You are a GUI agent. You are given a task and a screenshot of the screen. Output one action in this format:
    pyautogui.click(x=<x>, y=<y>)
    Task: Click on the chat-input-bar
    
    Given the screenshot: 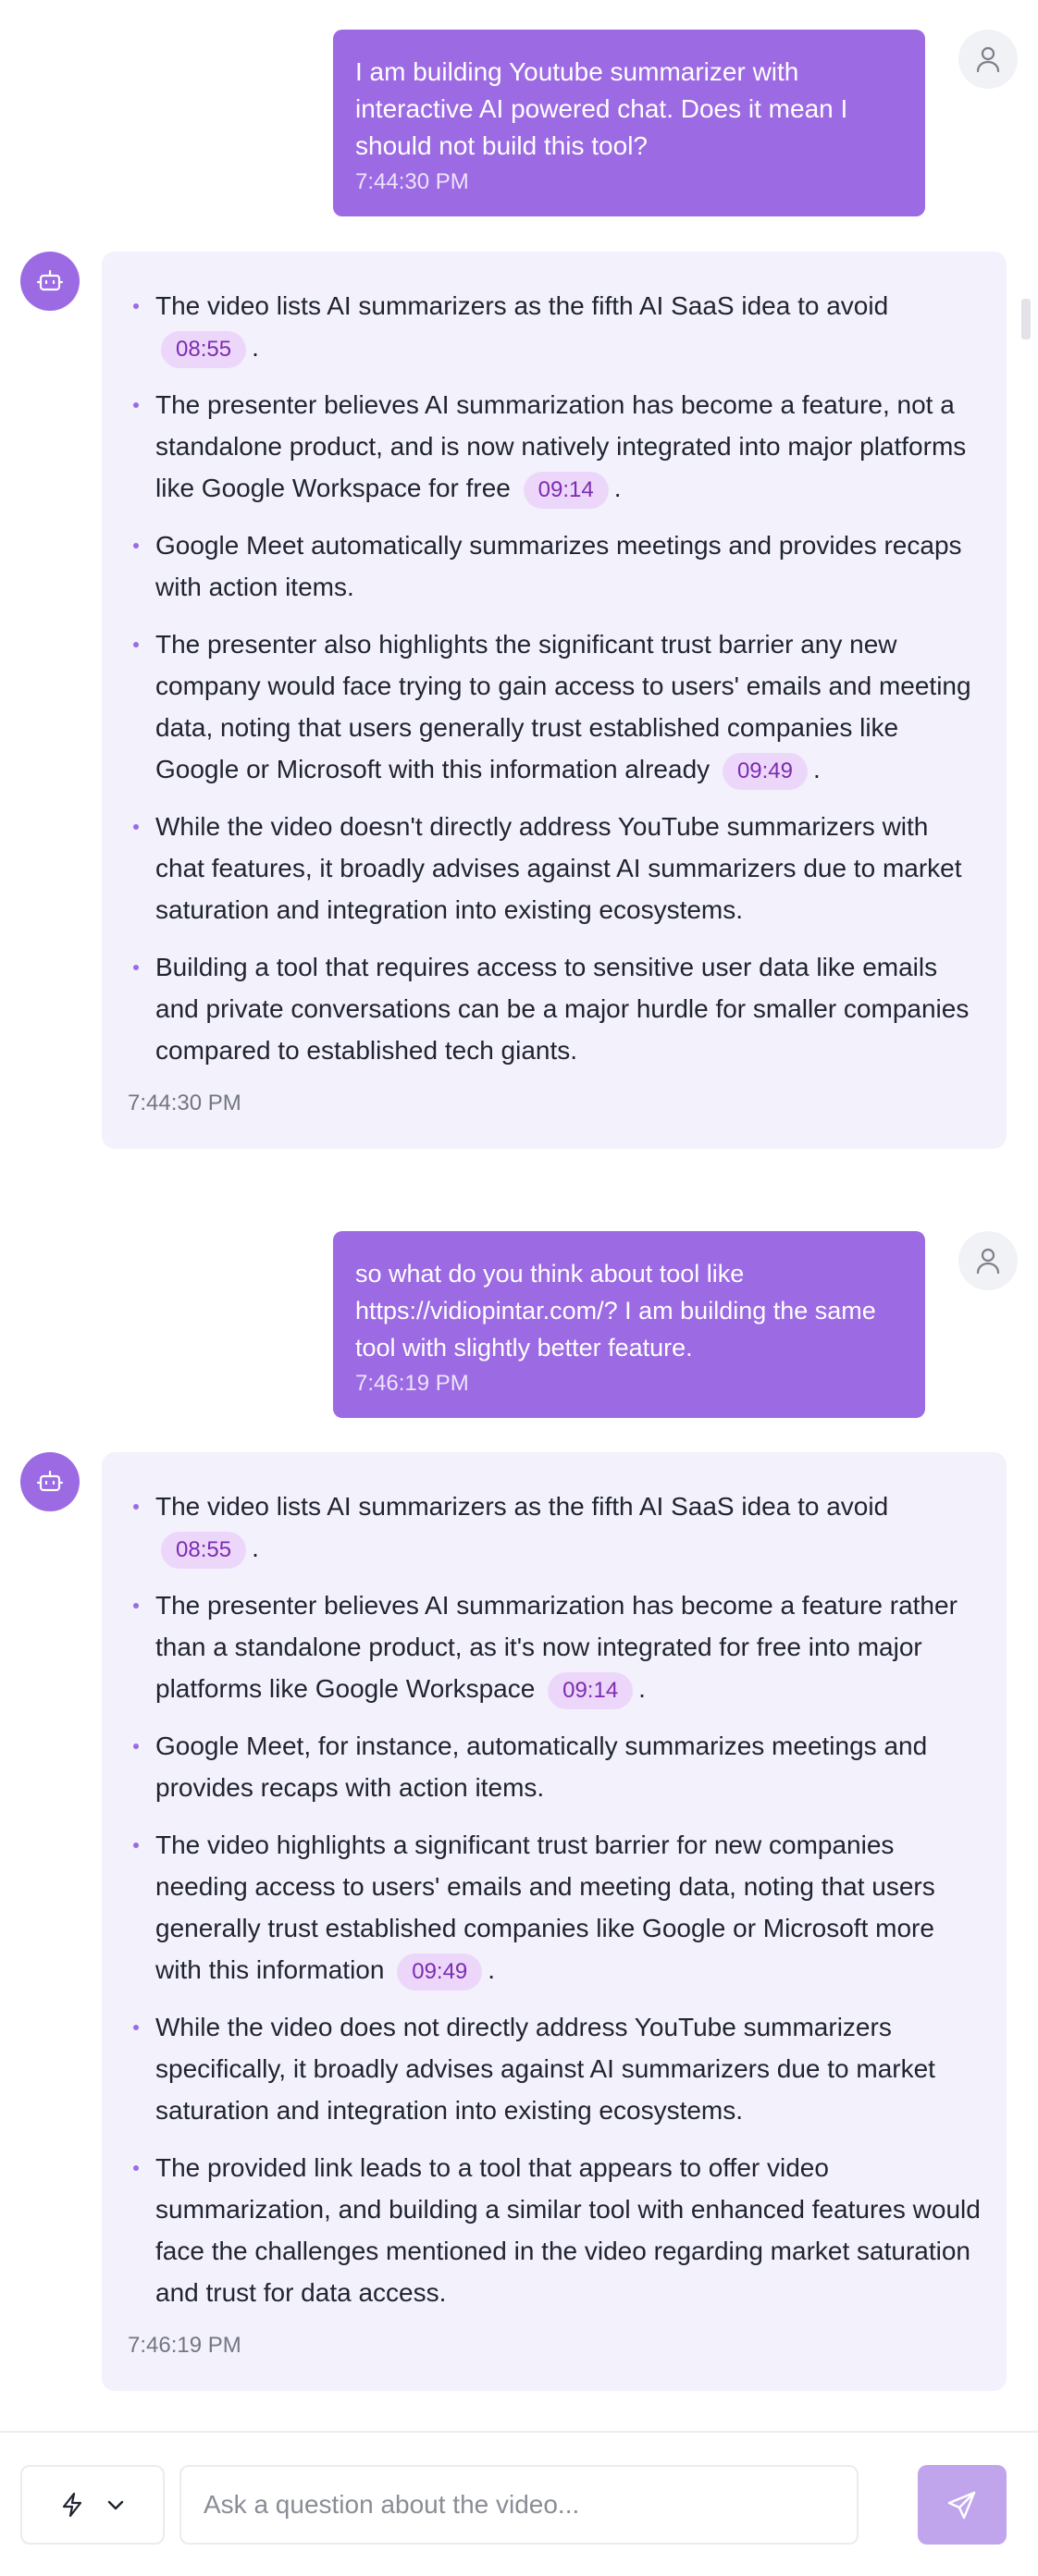 What is the action you would take?
    pyautogui.click(x=519, y=2503)
    